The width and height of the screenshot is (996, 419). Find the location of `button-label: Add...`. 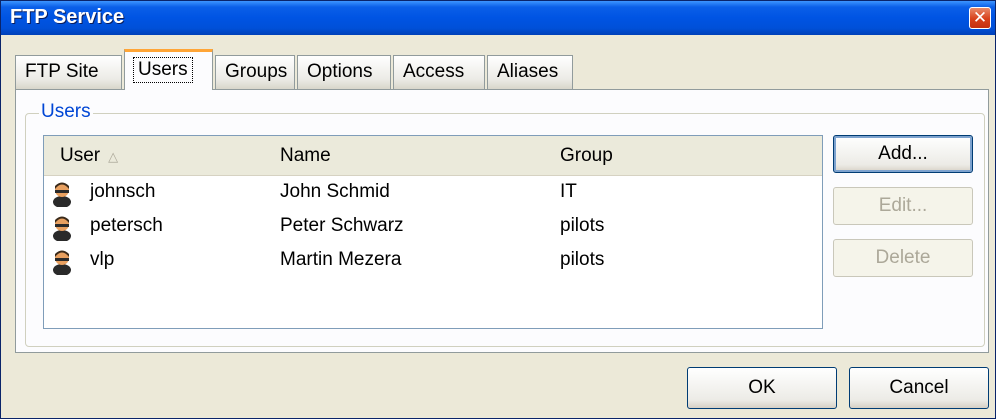

button-label: Add... is located at coordinates (903, 153).